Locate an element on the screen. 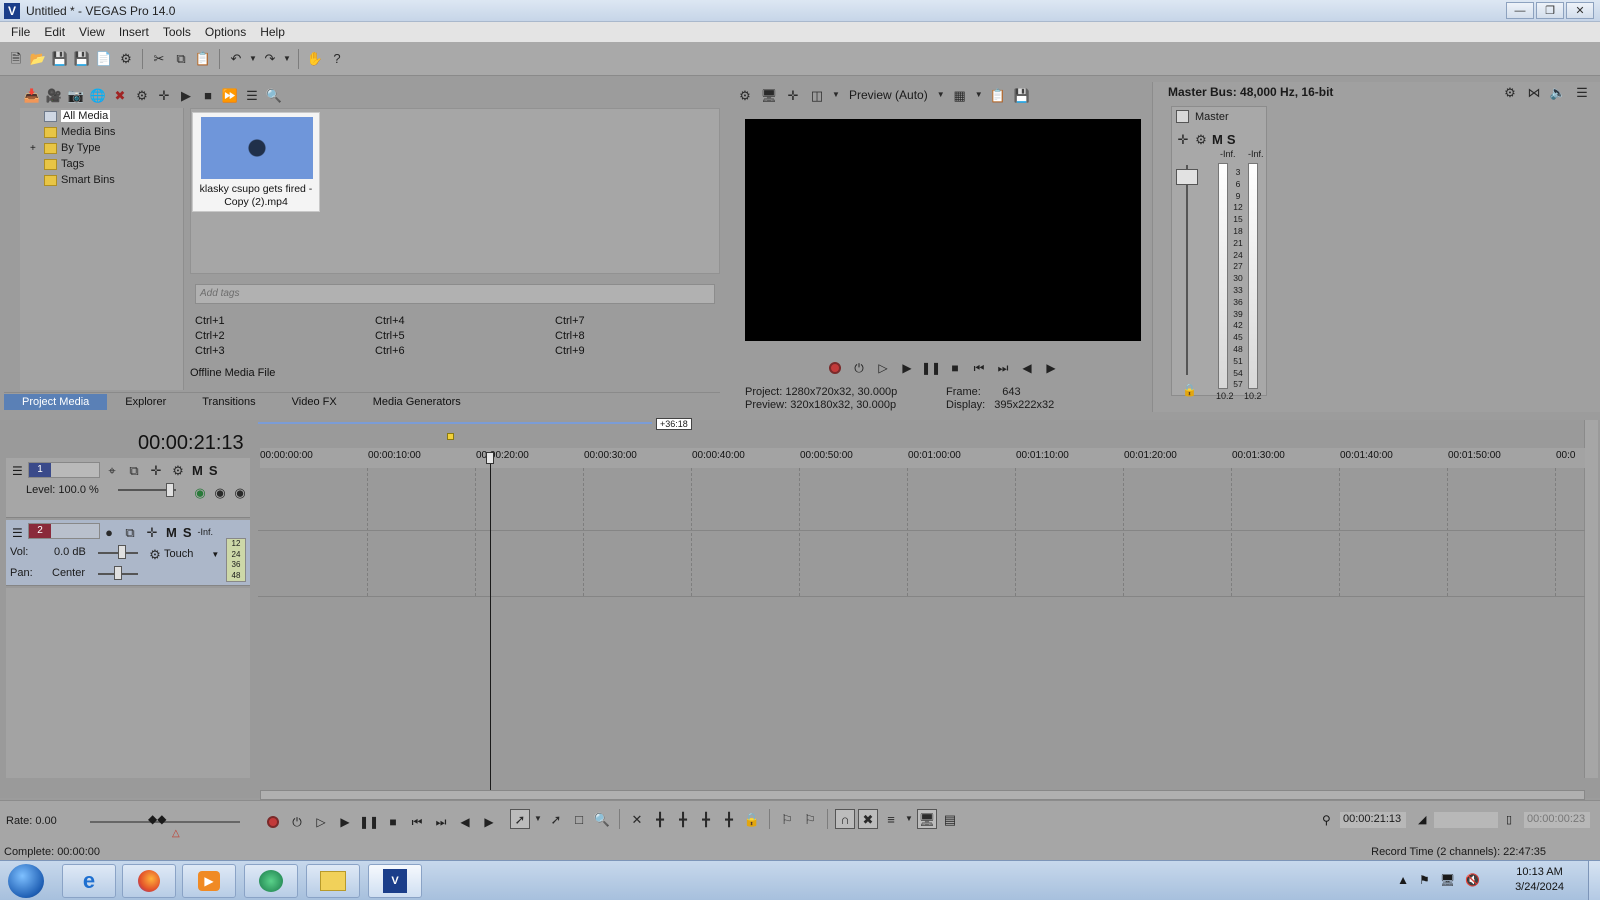  menu-file: File is located at coordinates (20, 32).